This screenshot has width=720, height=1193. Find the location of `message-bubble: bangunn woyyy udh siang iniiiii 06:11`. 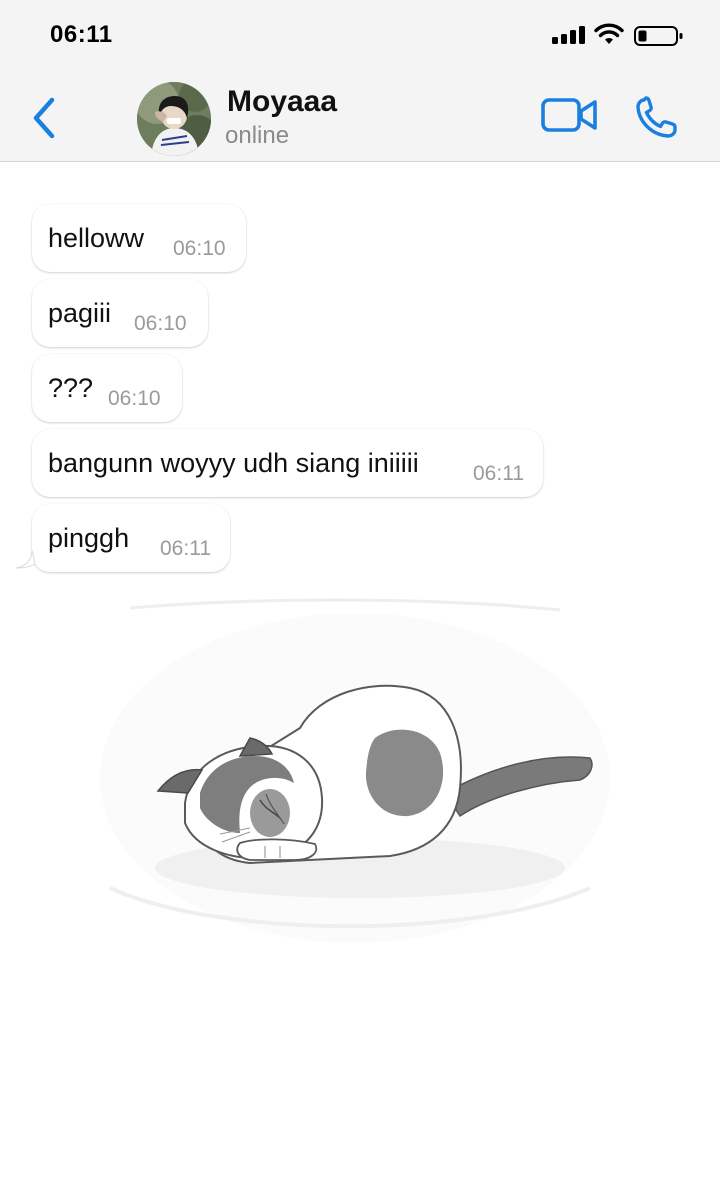

message-bubble: bangunn woyyy udh siang iniiiii 06:11 is located at coordinates (287, 463).